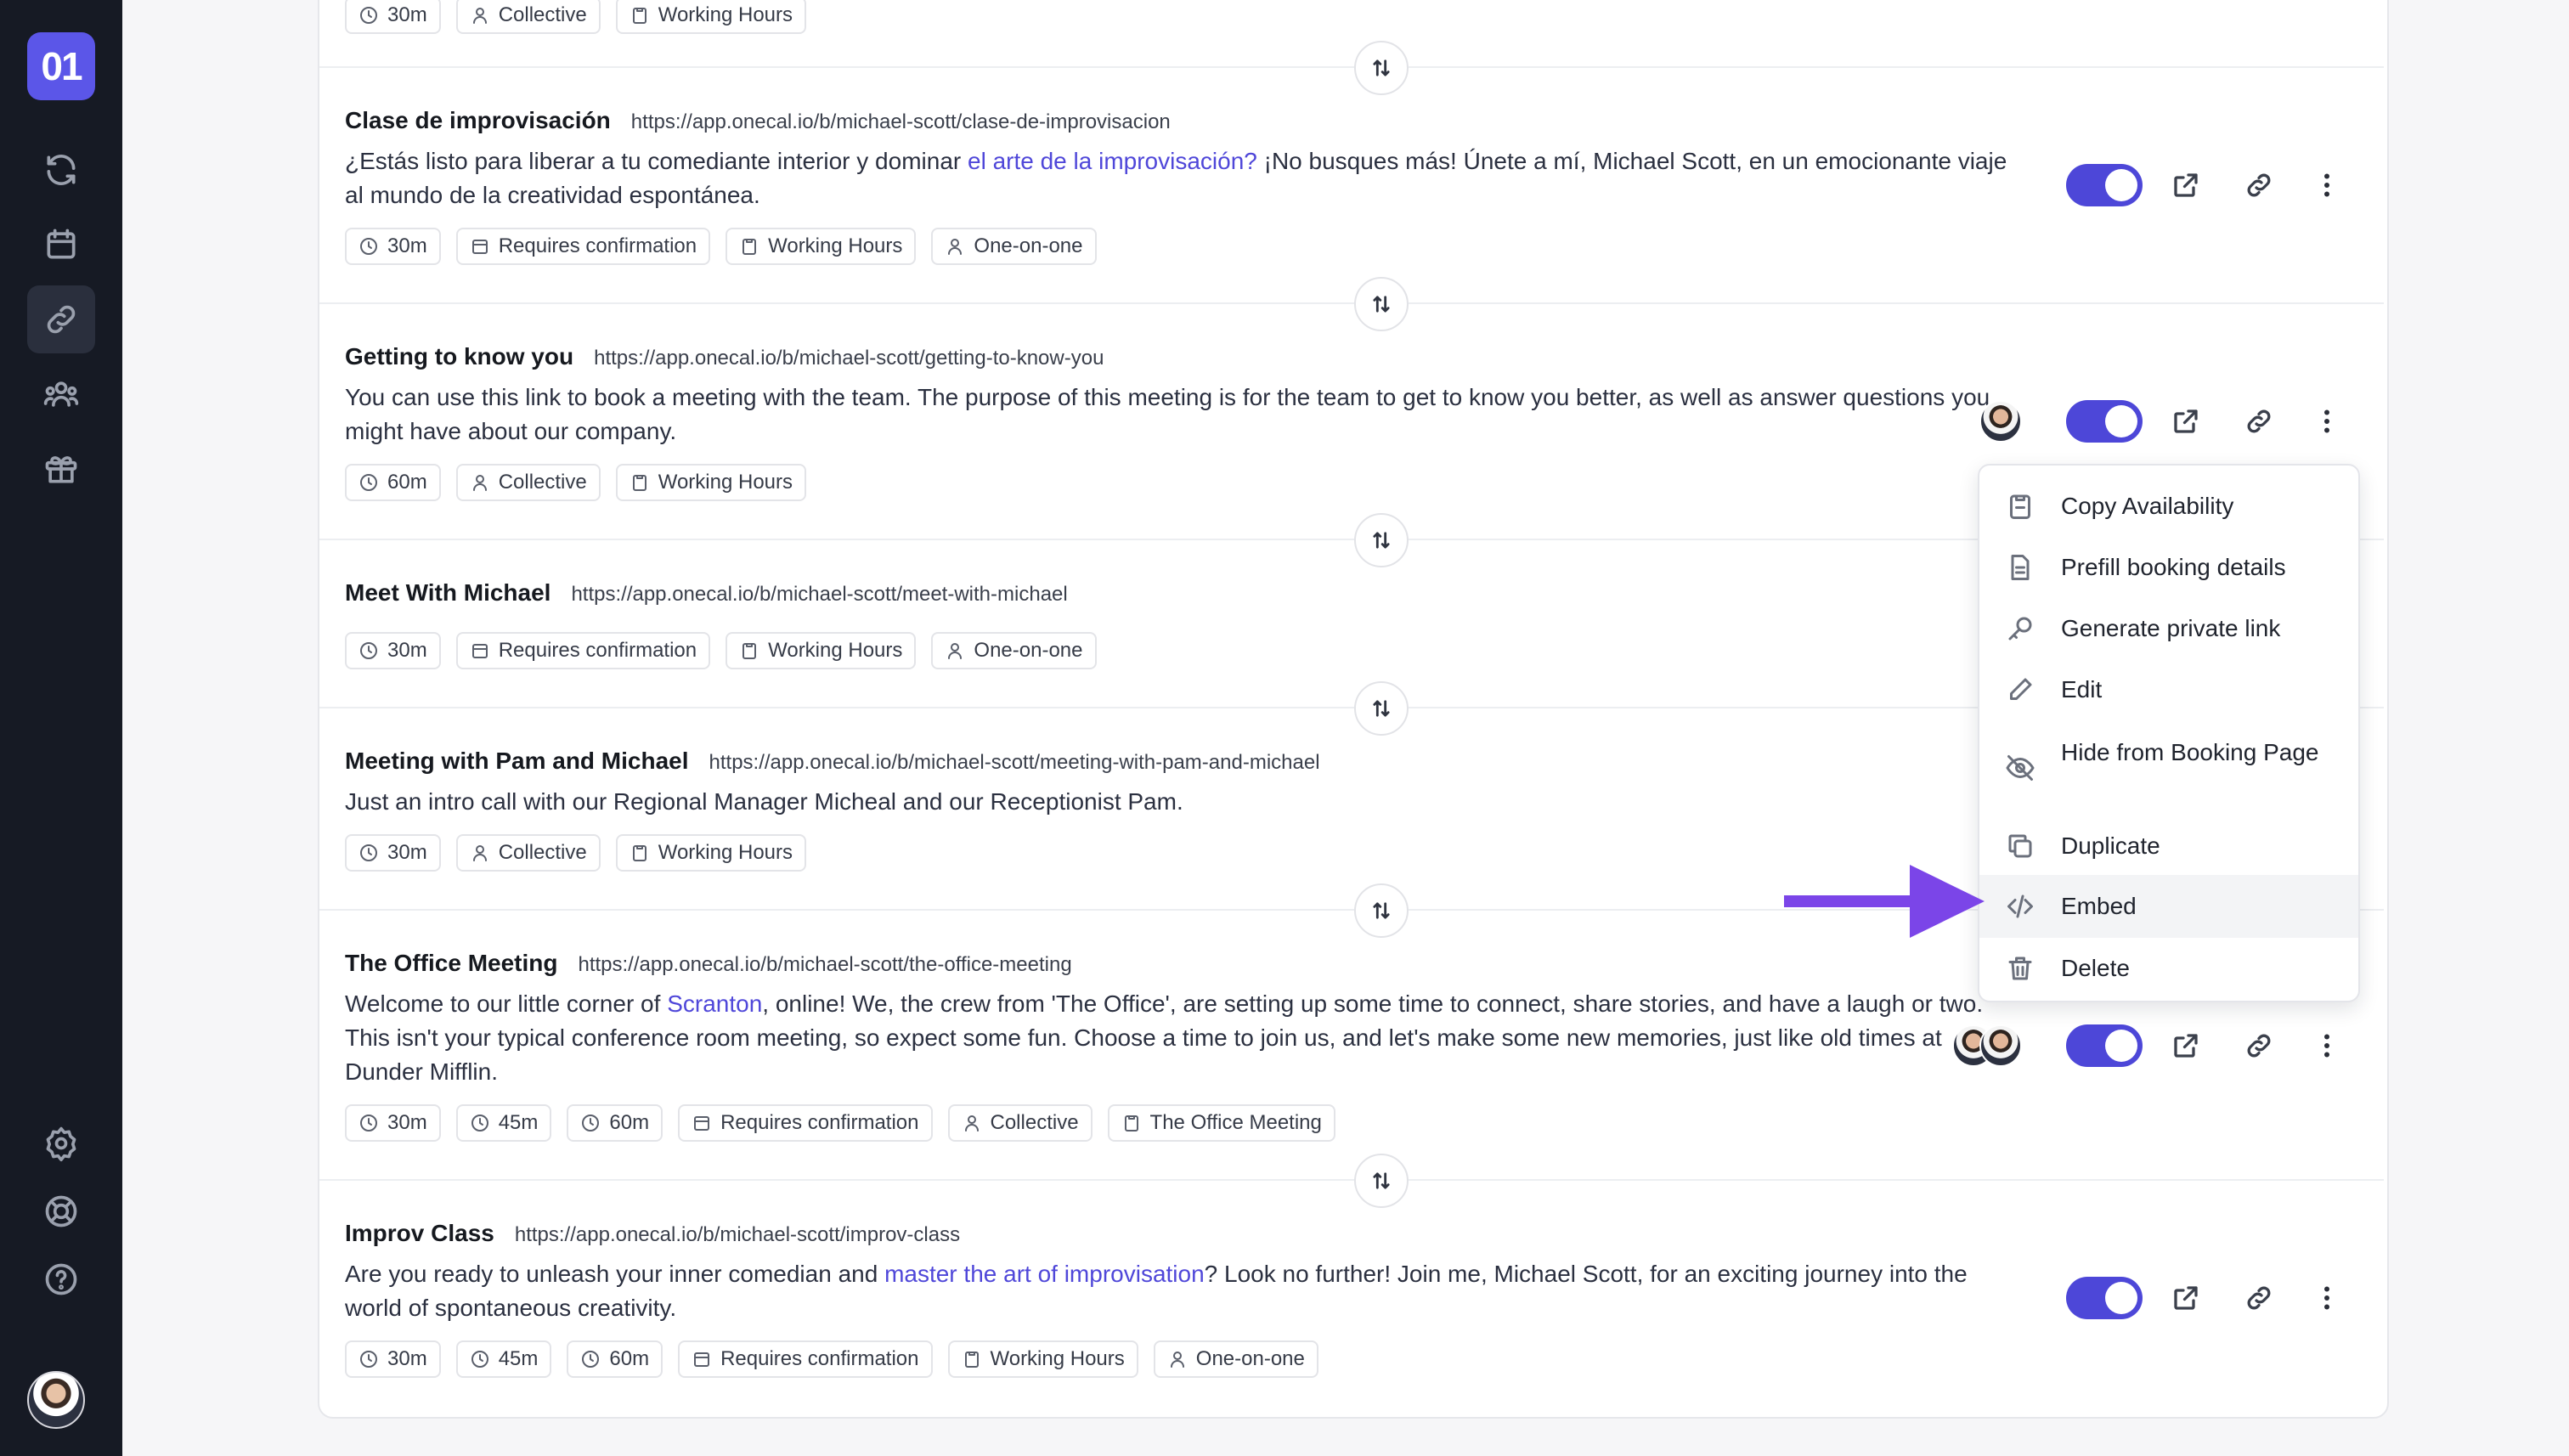 This screenshot has height=1456, width=2569. I want to click on users-icon, so click(61, 394).